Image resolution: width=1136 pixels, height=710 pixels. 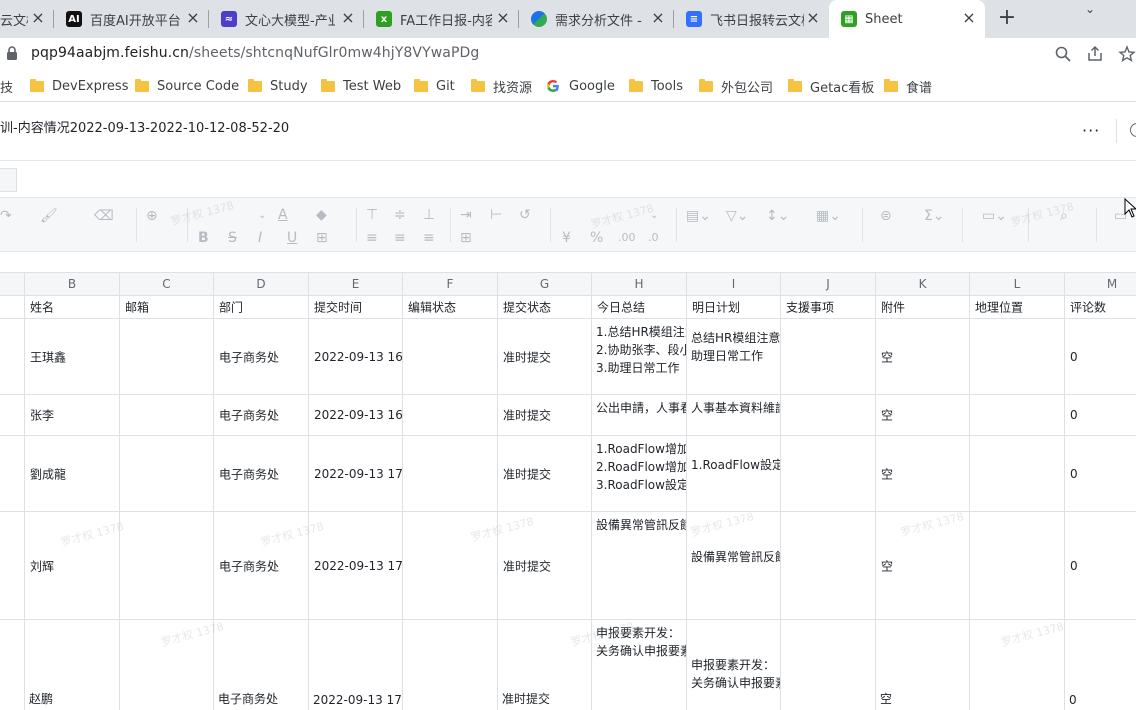 I want to click on tab-baidu-ai: AI 百度AI开放平台- ×, so click(x=131, y=19).